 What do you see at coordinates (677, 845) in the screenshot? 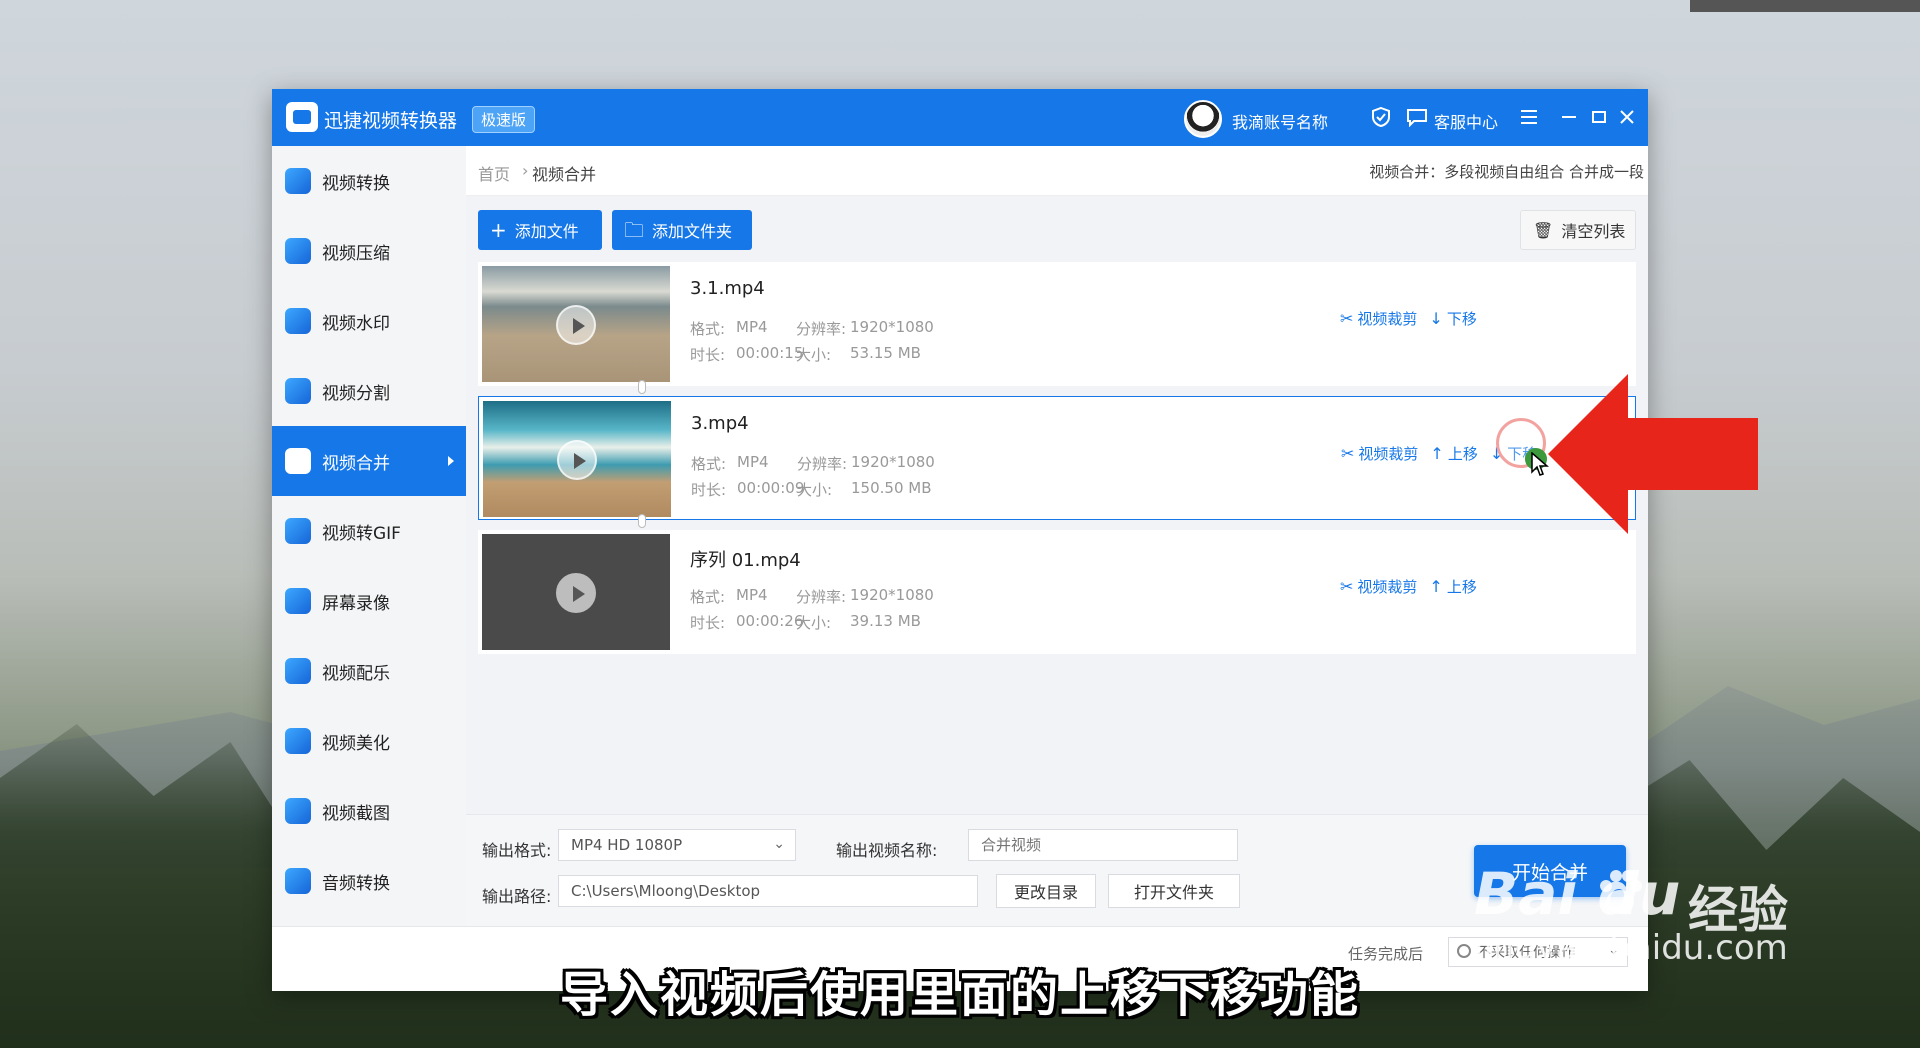
I see `output-format-select: MP4 HD 1080P ⌄` at bounding box center [677, 845].